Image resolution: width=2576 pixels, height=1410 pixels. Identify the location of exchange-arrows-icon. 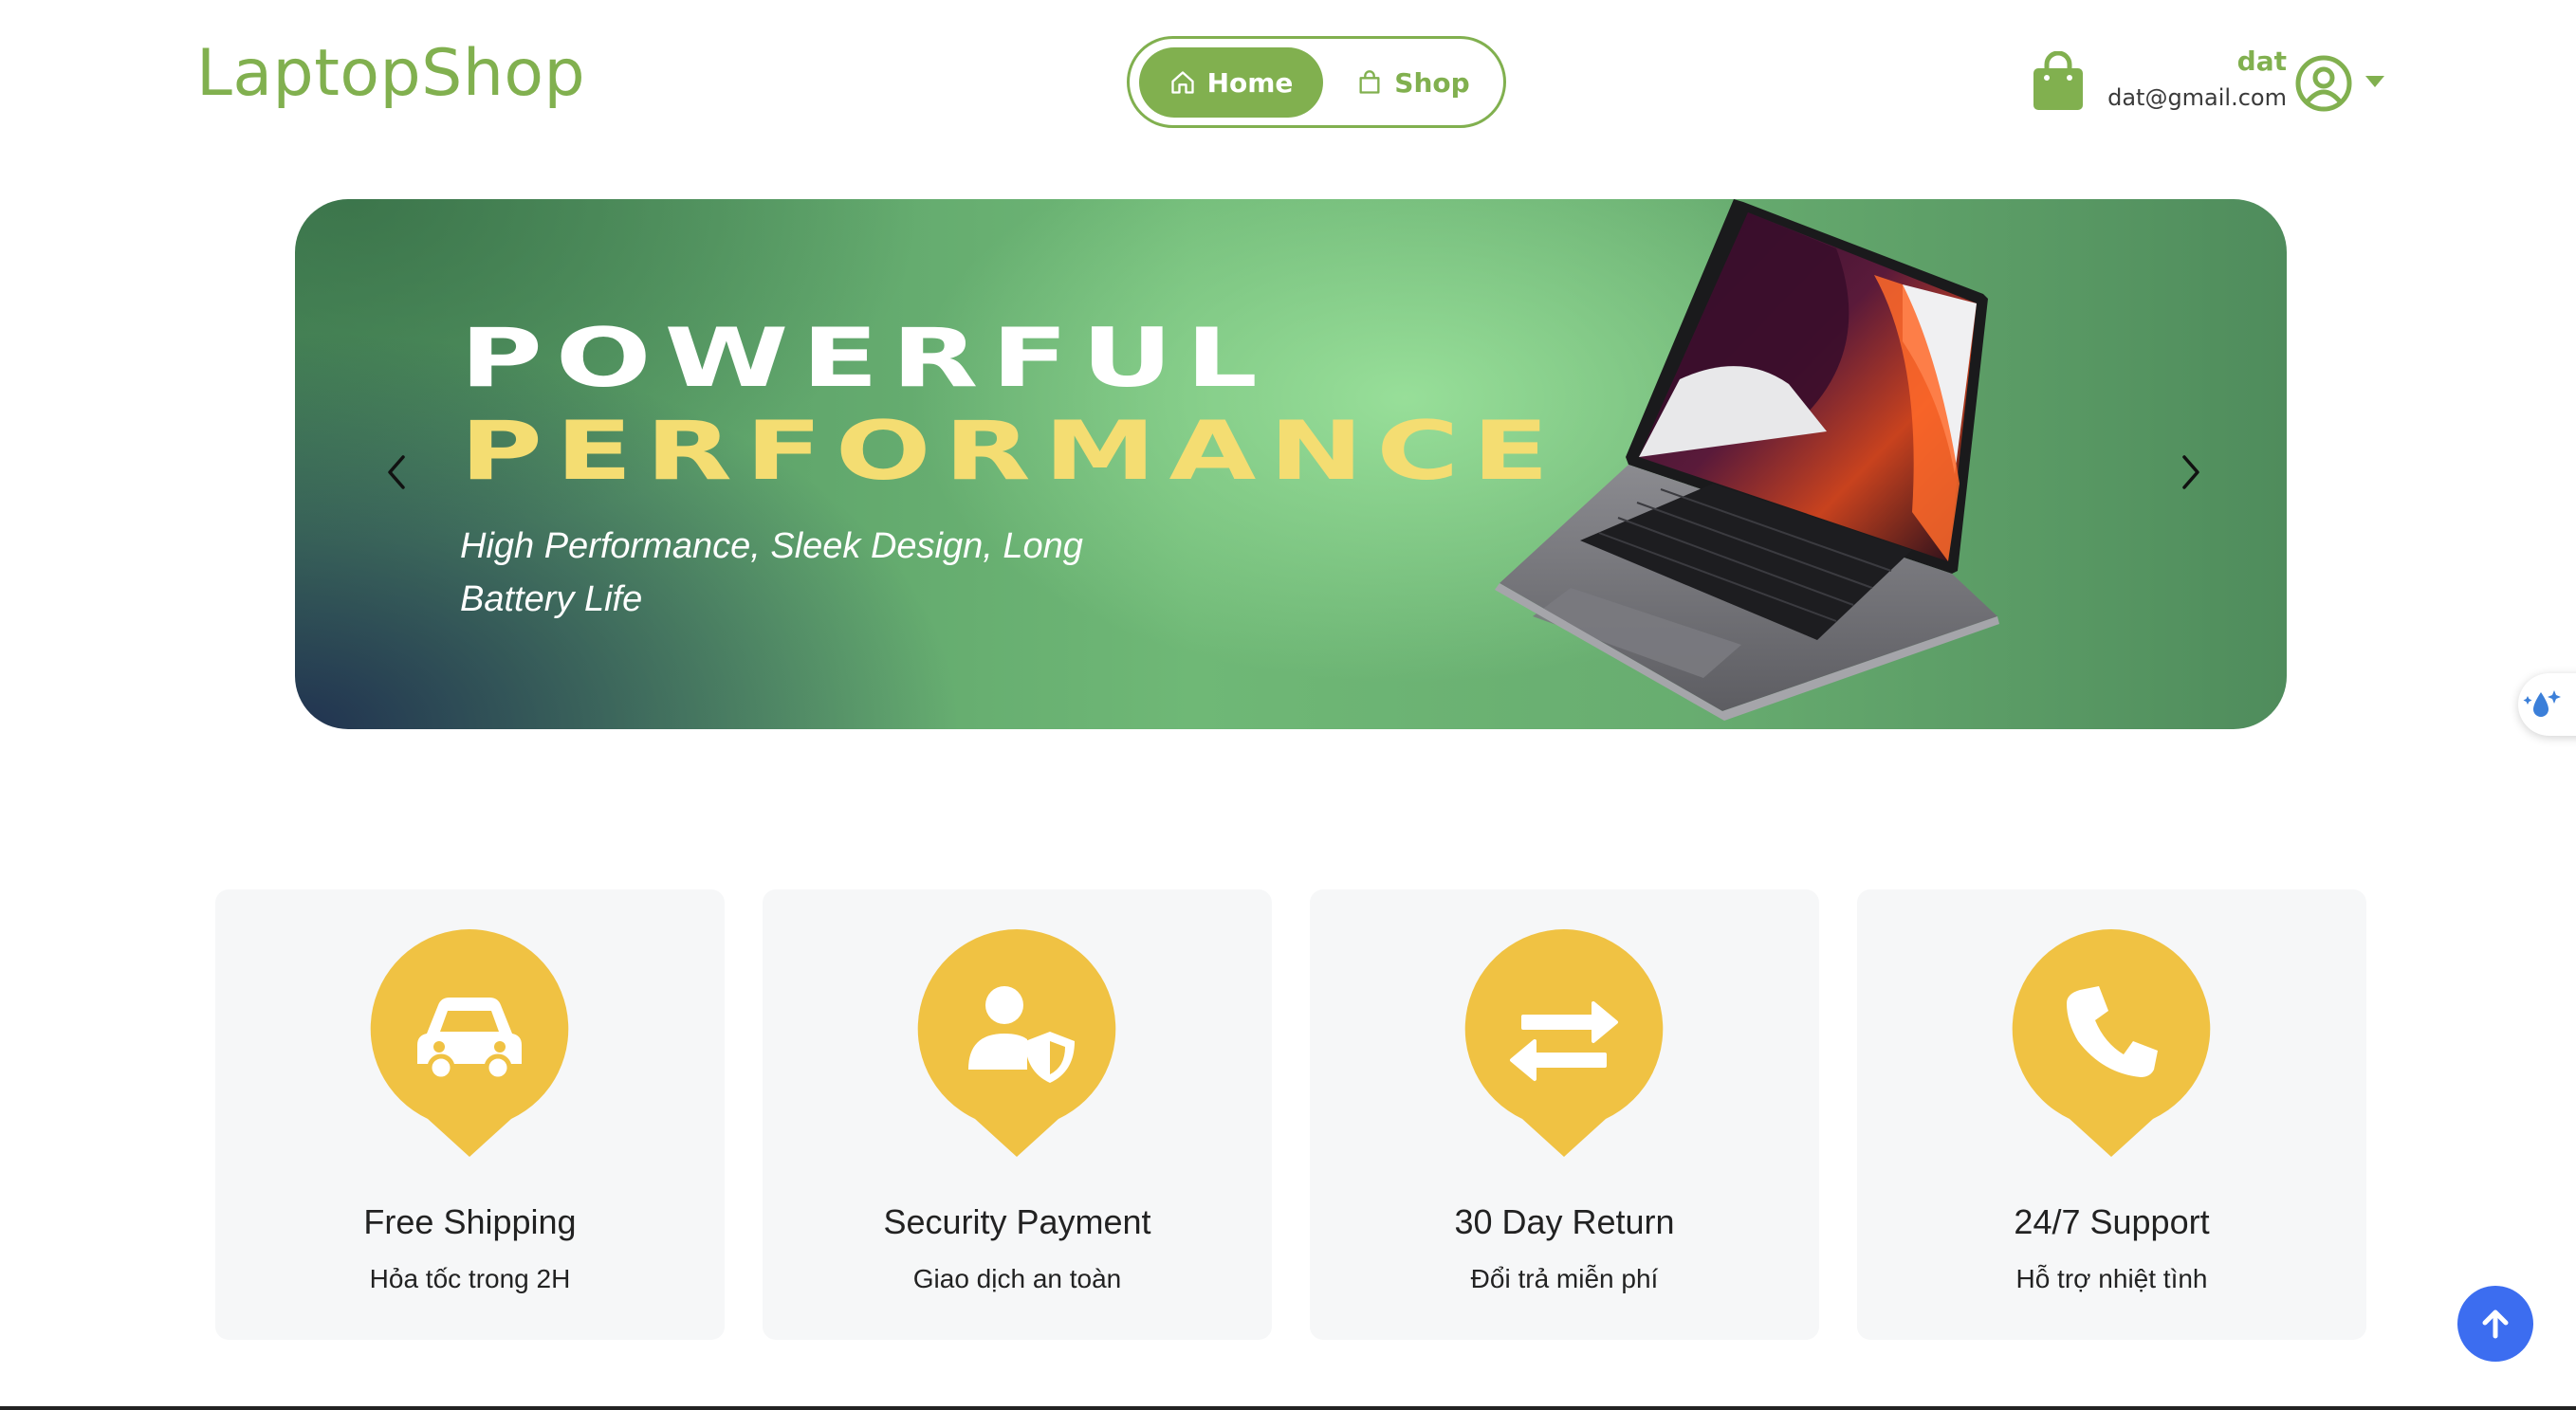
(1564, 1043).